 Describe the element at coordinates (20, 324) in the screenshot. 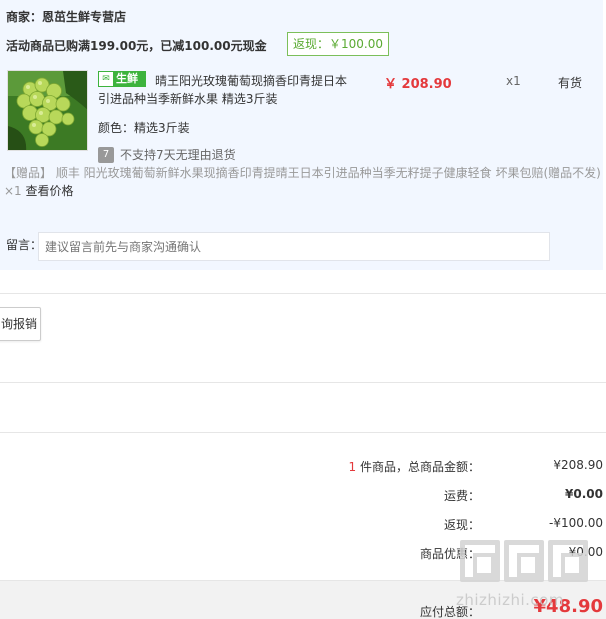

I see `report-button: 询报销` at that location.